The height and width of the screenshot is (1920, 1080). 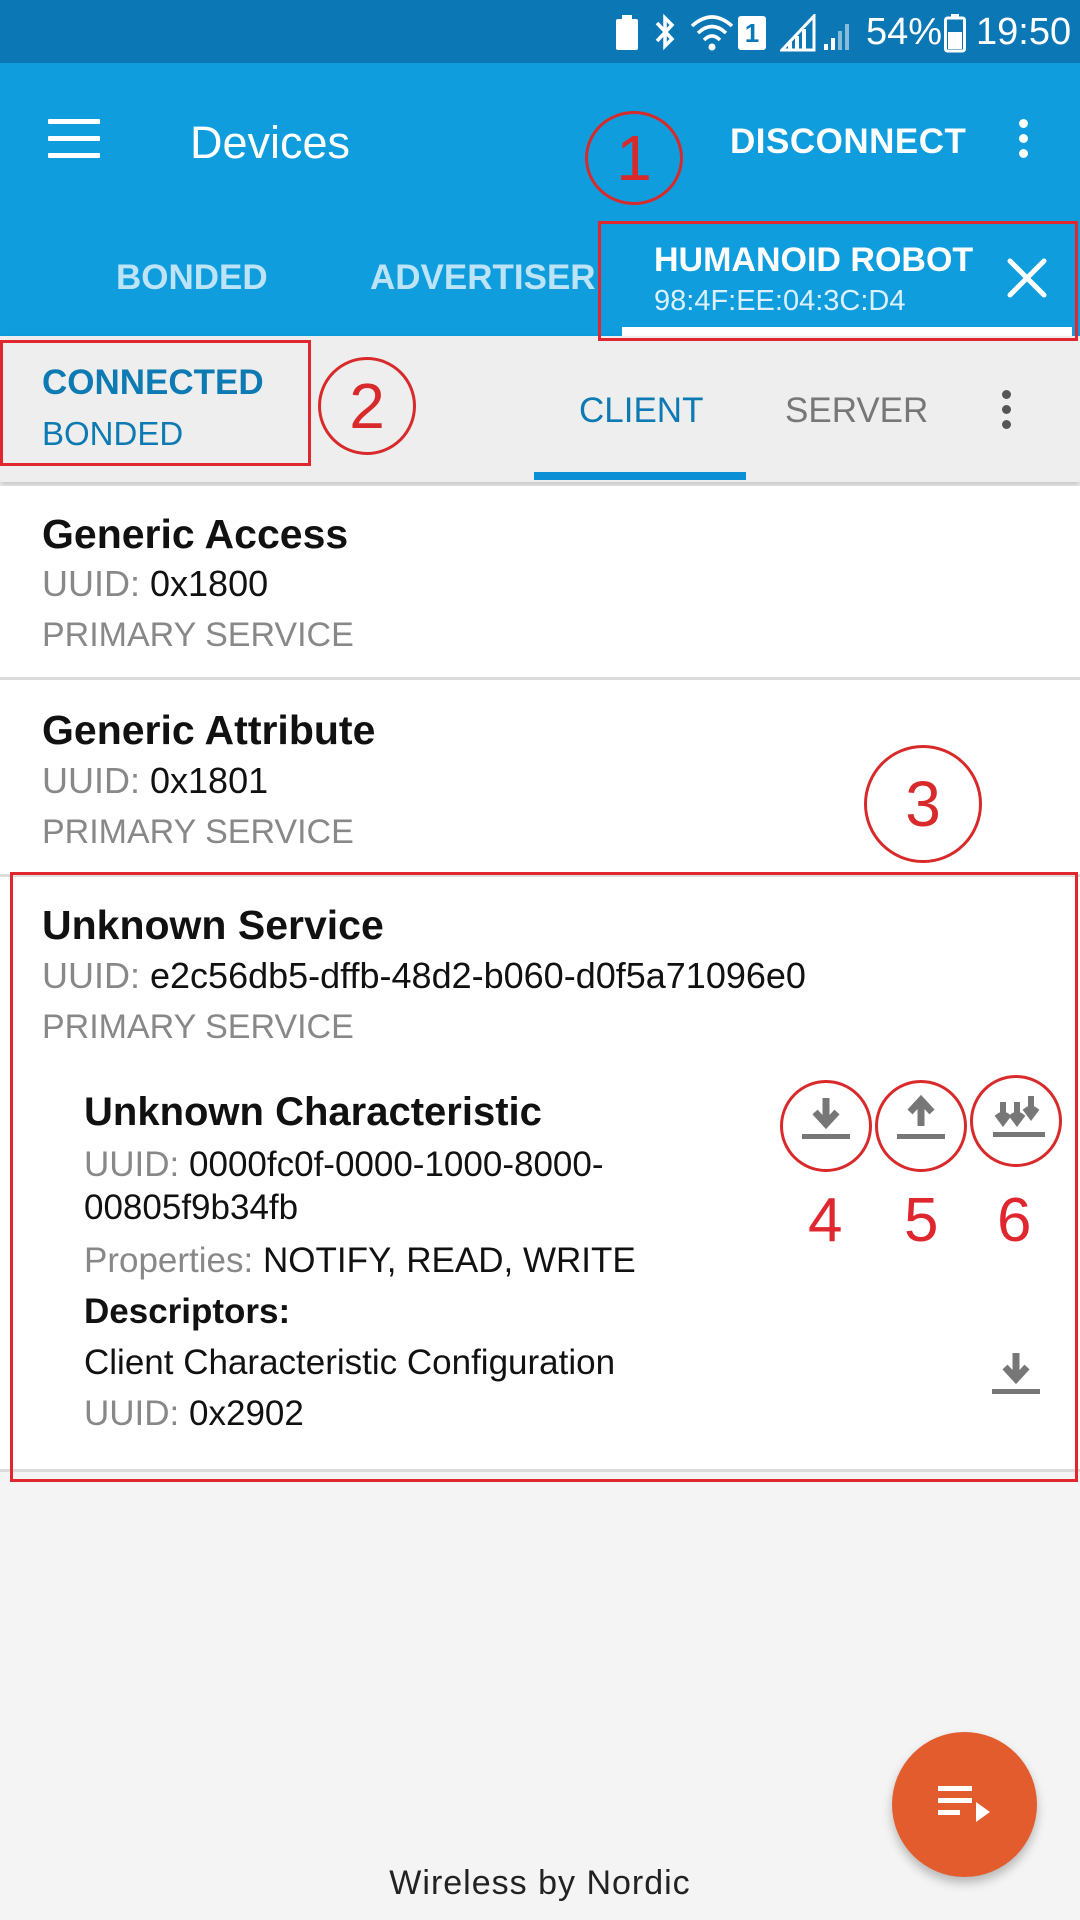 What do you see at coordinates (1024, 32) in the screenshot?
I see `clock: 19:50` at bounding box center [1024, 32].